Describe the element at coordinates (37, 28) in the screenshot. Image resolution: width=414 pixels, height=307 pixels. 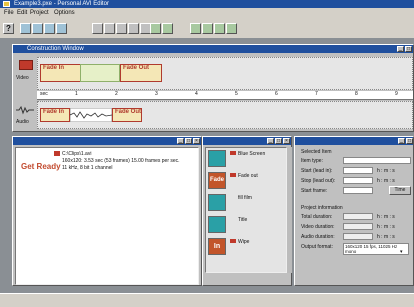
I see `save-icon` at that location.